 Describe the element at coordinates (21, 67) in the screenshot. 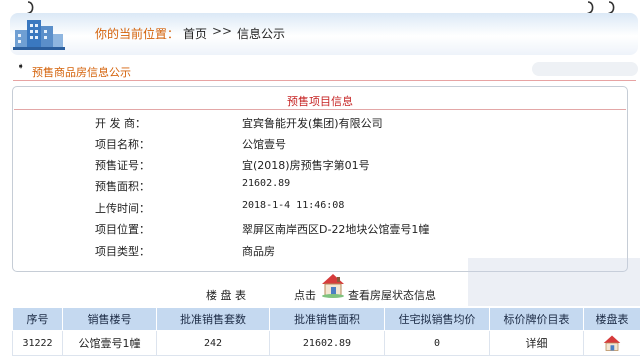

I see `section-arrow-icon: ➧` at that location.